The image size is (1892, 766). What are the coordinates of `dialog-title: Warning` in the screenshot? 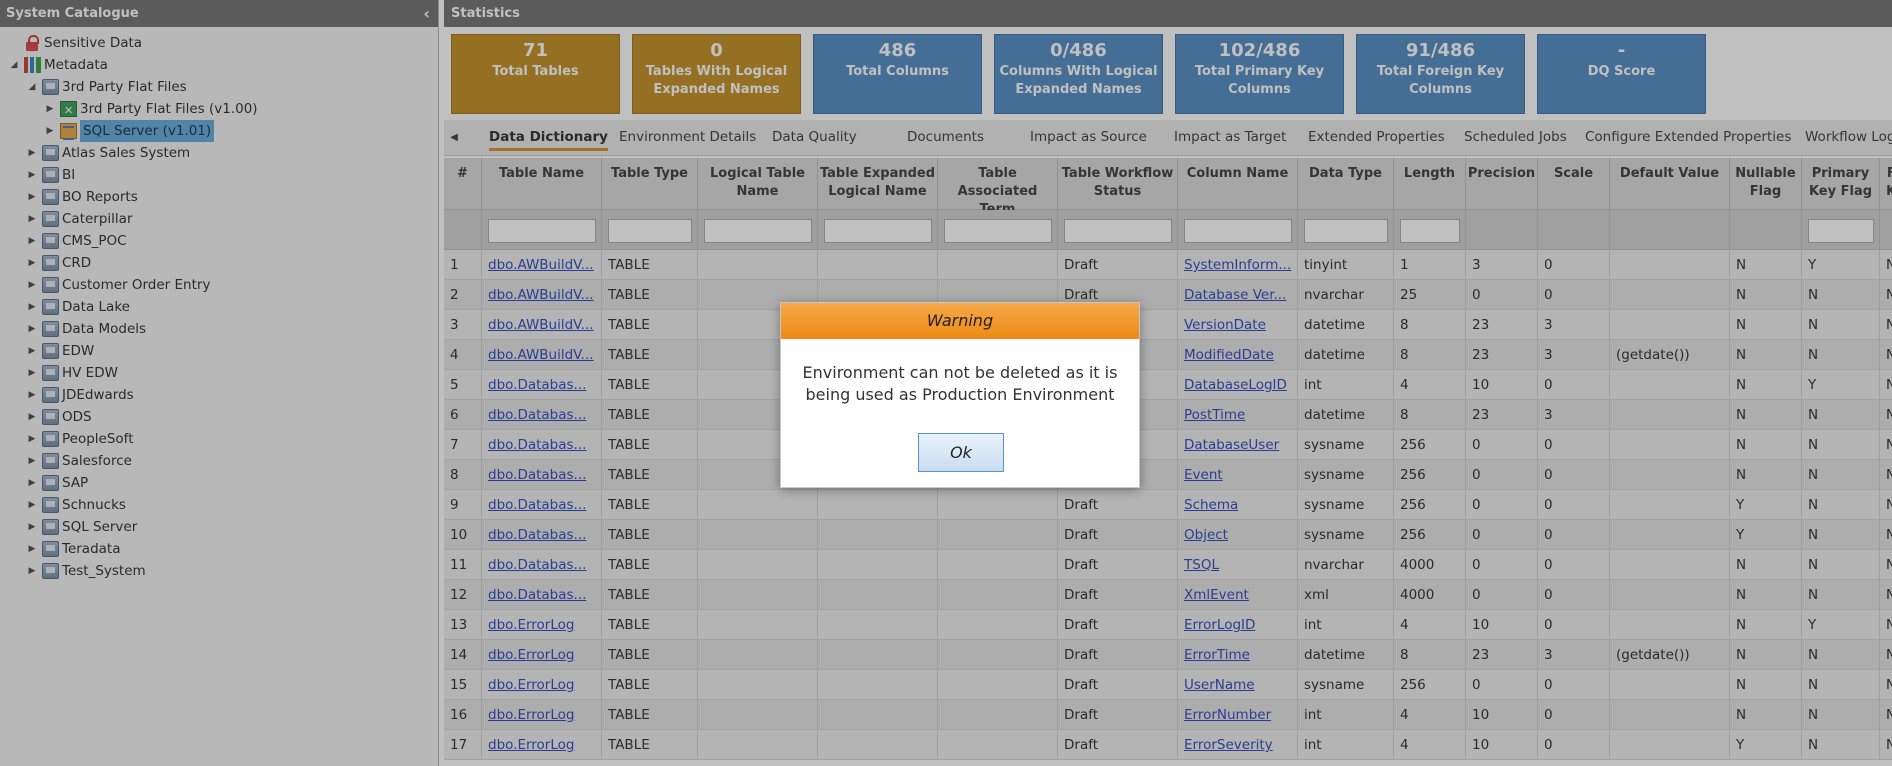 It's located at (960, 321).